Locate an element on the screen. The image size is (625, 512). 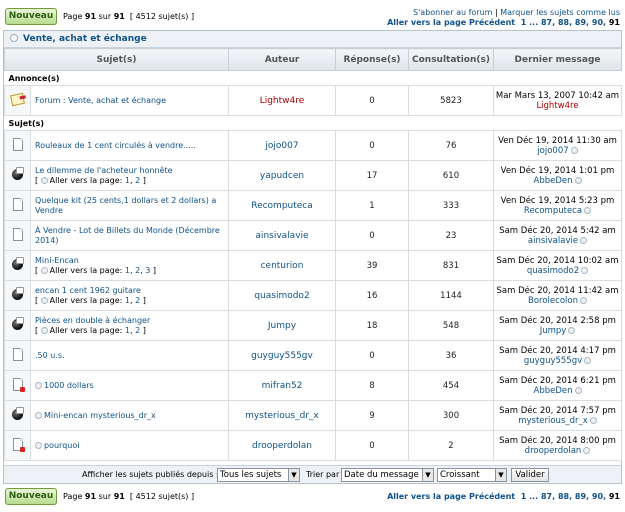
hot-topic-icon is located at coordinates (18, 293).